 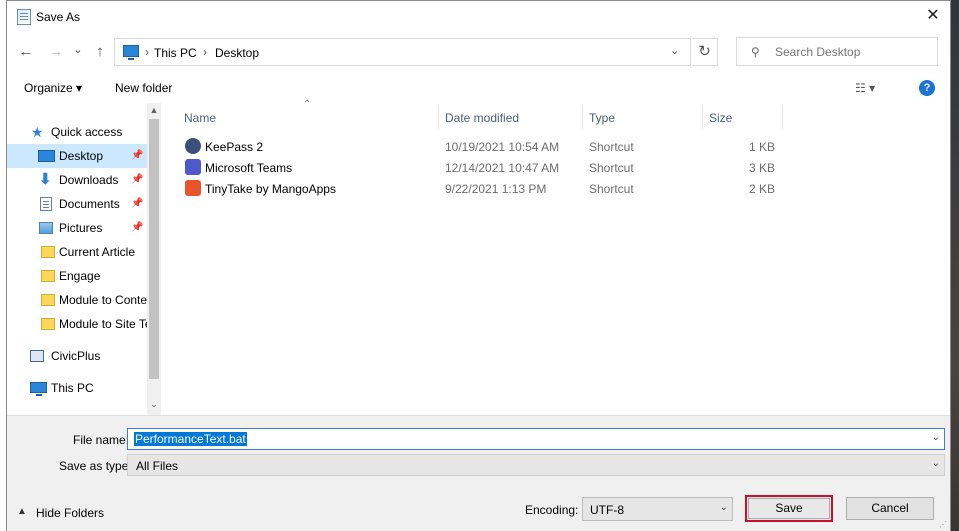 I want to click on organize-button: Organize ▾, so click(x=53, y=88).